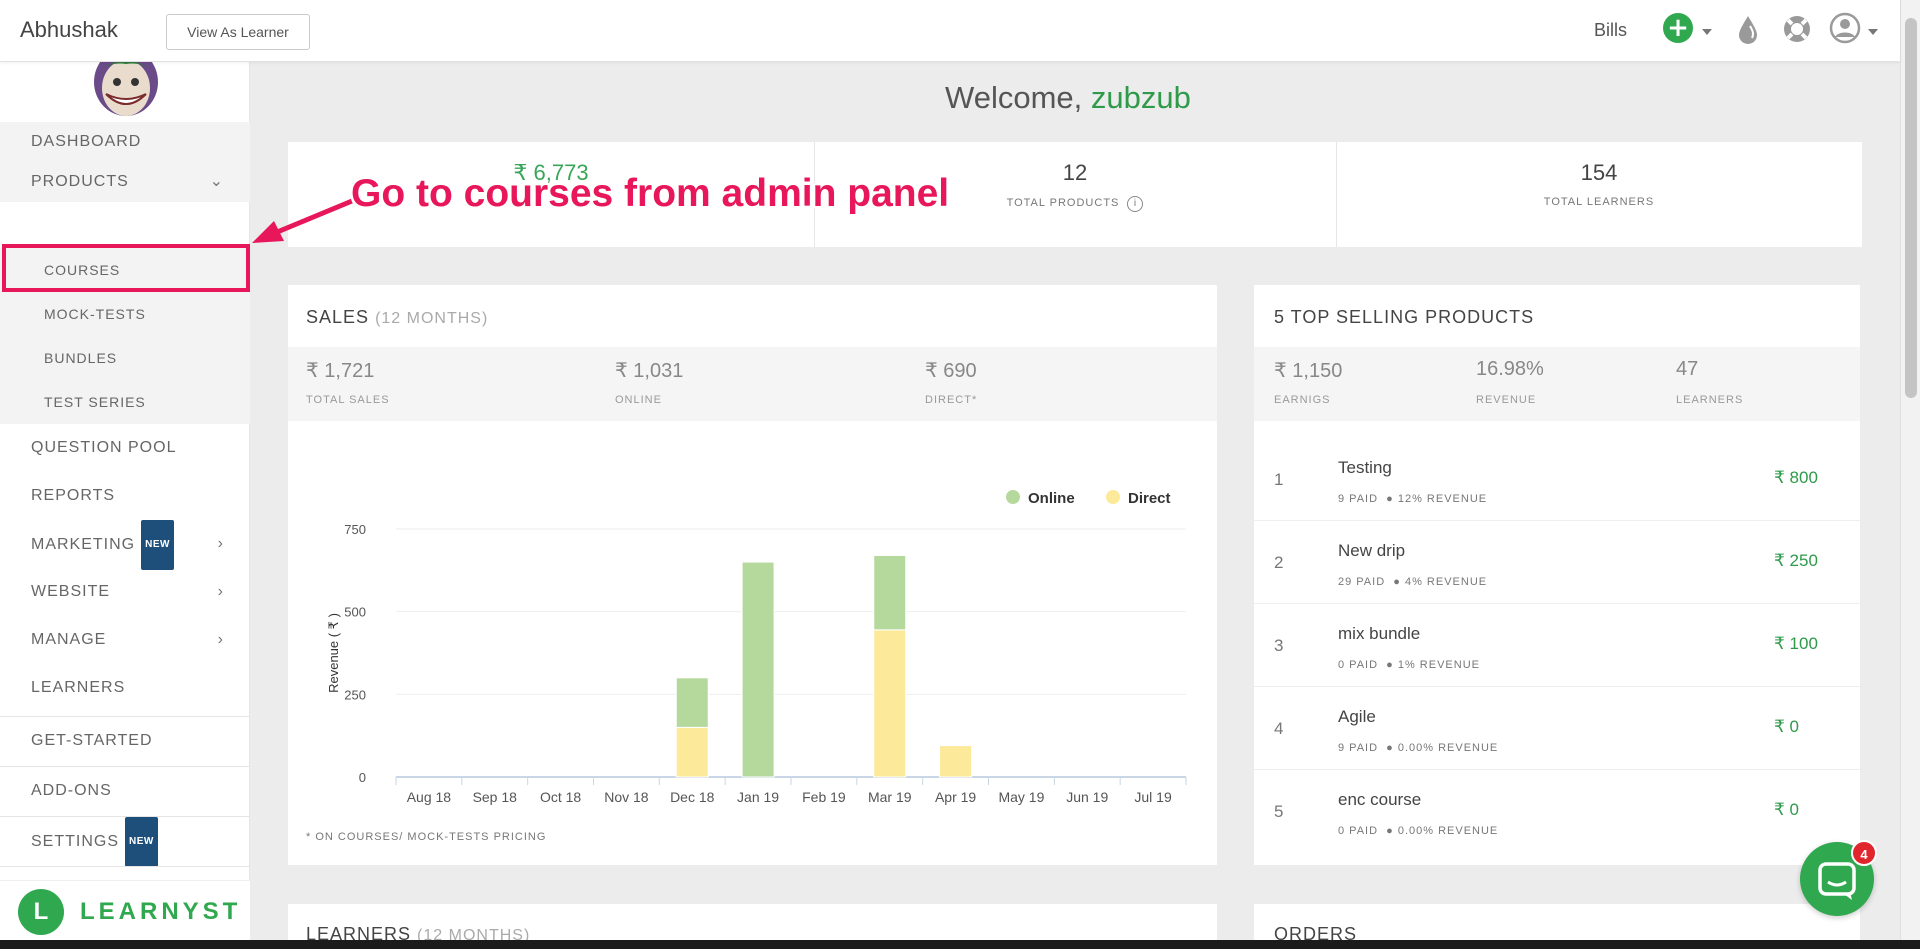 The height and width of the screenshot is (949, 1920). I want to click on x-tick-label: Oct 18, so click(560, 797).